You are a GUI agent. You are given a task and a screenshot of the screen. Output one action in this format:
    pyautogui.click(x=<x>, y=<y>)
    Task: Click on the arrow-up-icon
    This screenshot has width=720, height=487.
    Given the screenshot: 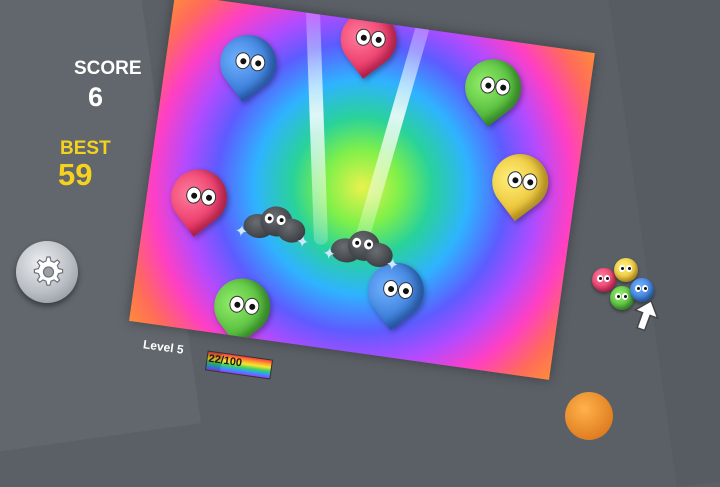 What is the action you would take?
    pyautogui.click(x=646, y=315)
    